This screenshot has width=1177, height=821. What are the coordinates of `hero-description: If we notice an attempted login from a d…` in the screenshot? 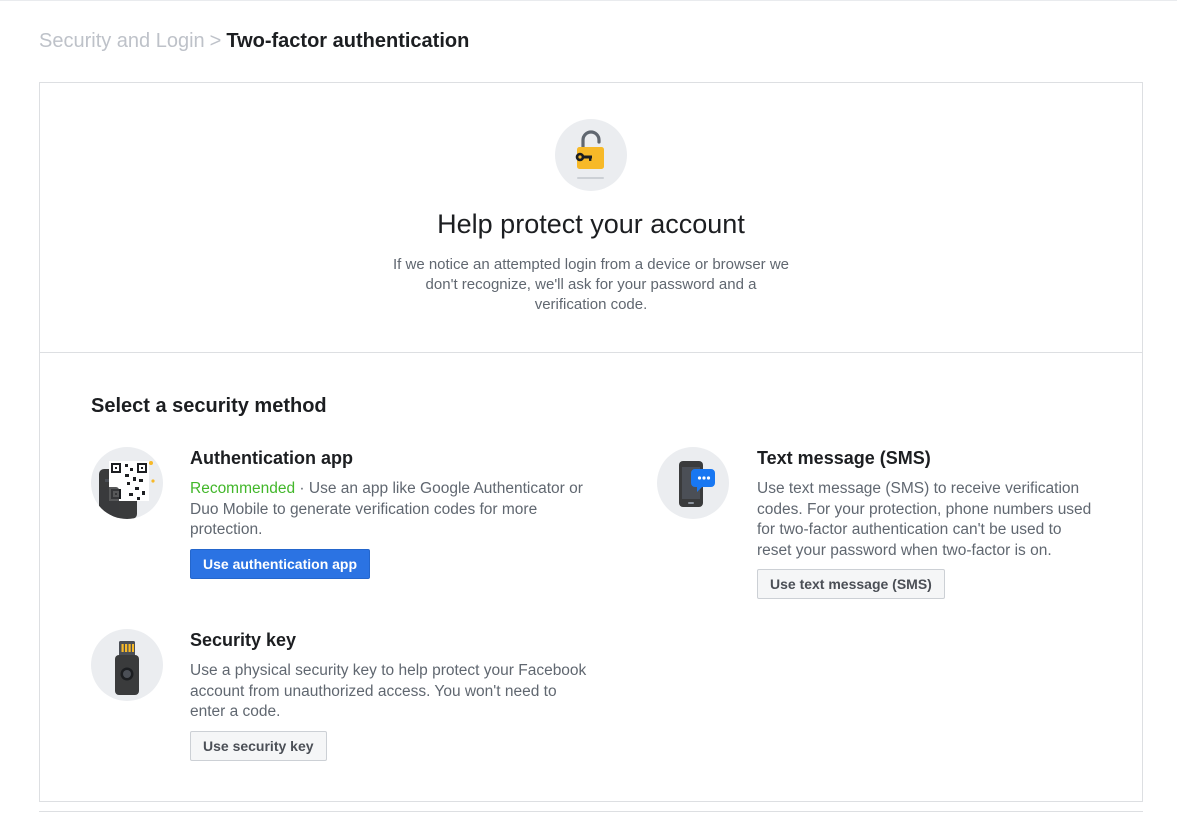 It's located at (591, 284).